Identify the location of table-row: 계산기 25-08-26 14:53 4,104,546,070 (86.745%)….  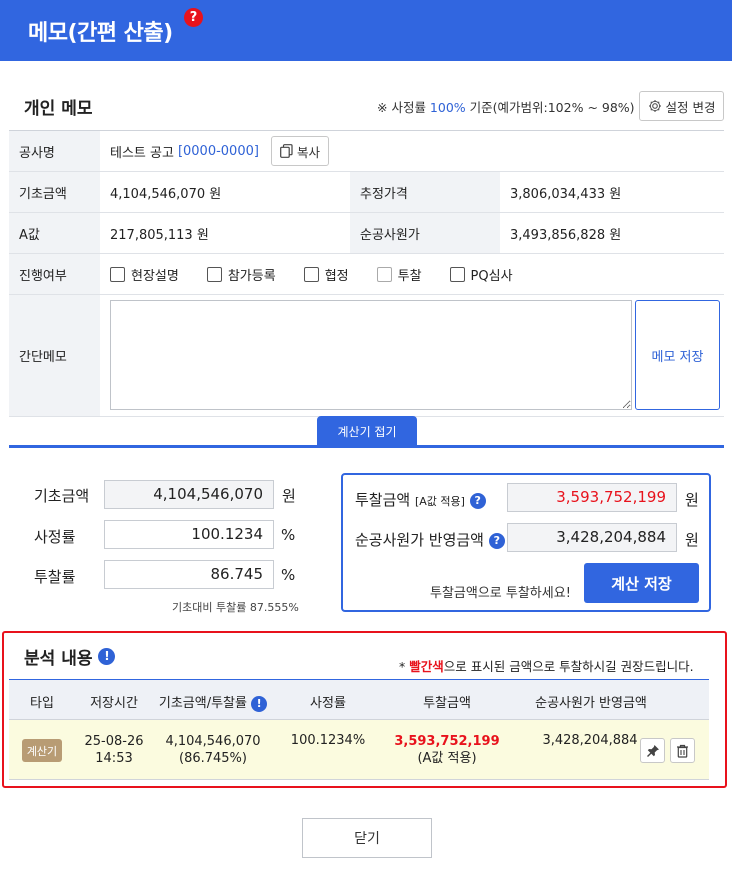
(359, 750).